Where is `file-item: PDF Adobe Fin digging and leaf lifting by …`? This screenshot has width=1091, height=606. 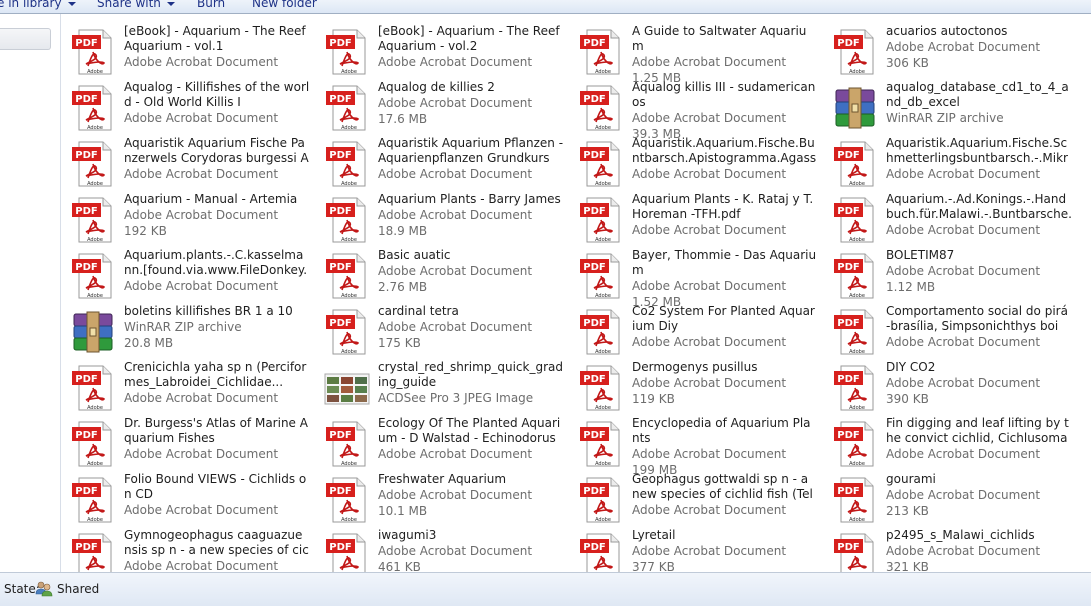 file-item: PDF Adobe Fin digging and leaf lifting by … is located at coordinates (948, 442).